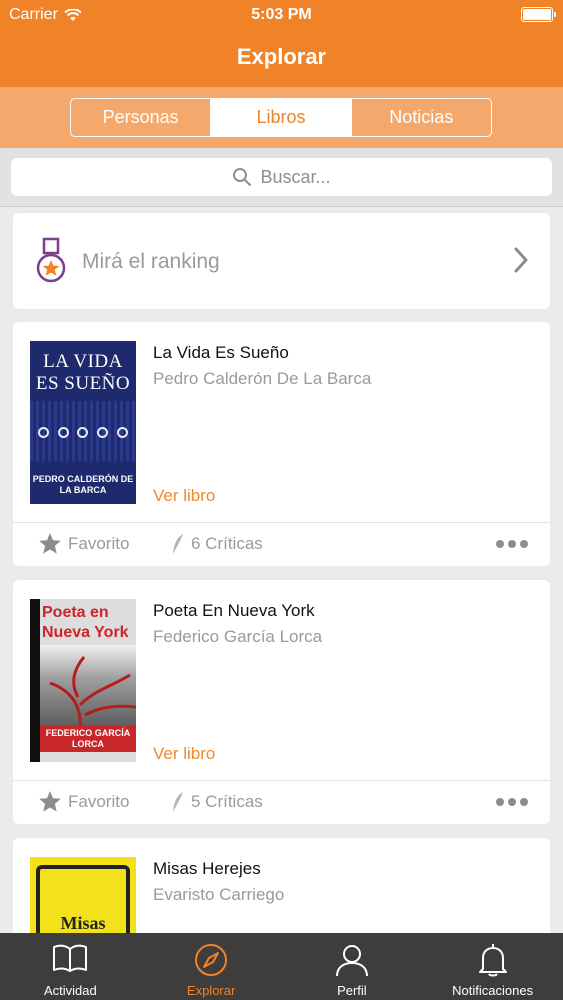 This screenshot has height=1000, width=563. Describe the element at coordinates (70, 958) in the screenshot. I see `book-icon` at that location.